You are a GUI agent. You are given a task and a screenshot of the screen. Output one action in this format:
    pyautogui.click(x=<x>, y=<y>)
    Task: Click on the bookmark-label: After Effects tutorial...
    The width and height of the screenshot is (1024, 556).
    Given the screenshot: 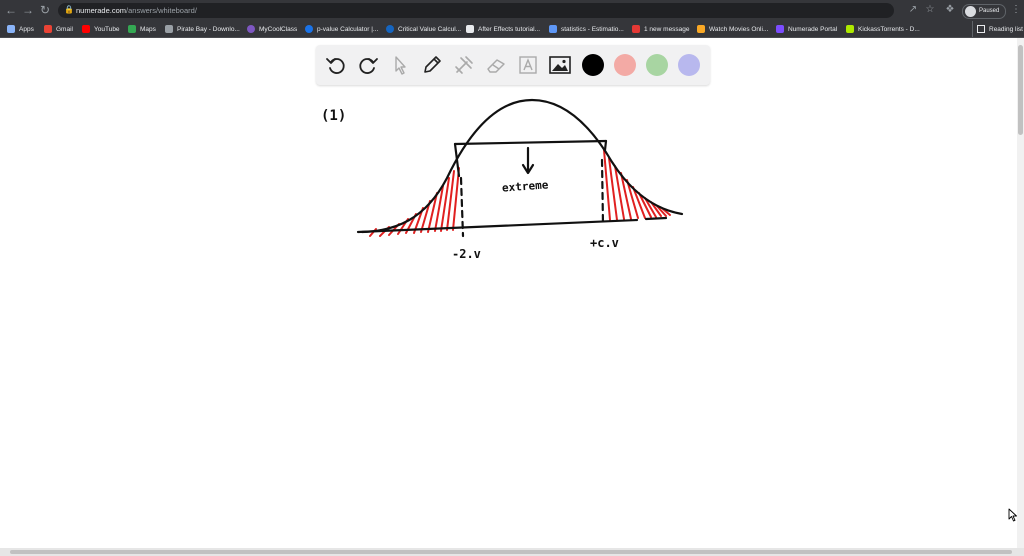 What is the action you would take?
    pyautogui.click(x=509, y=29)
    